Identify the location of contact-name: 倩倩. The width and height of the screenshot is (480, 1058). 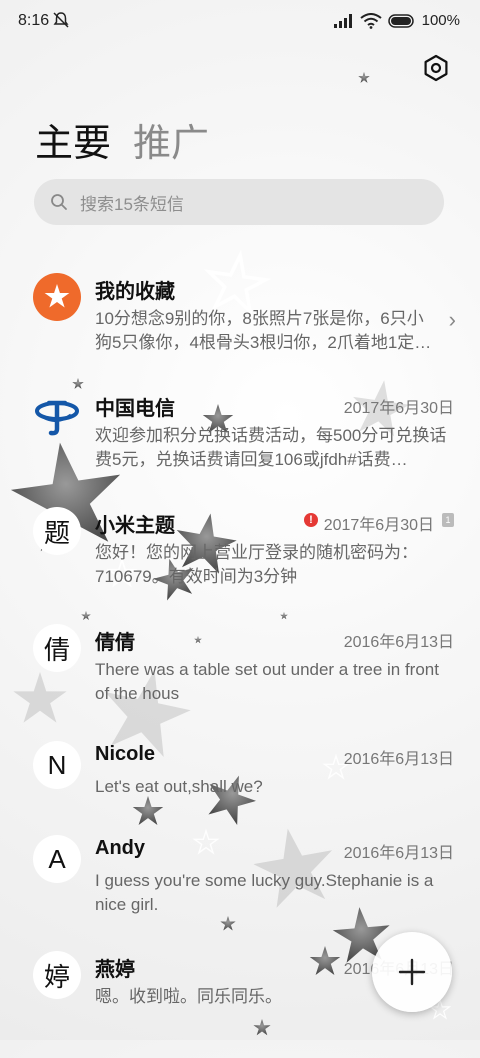
(115, 643).